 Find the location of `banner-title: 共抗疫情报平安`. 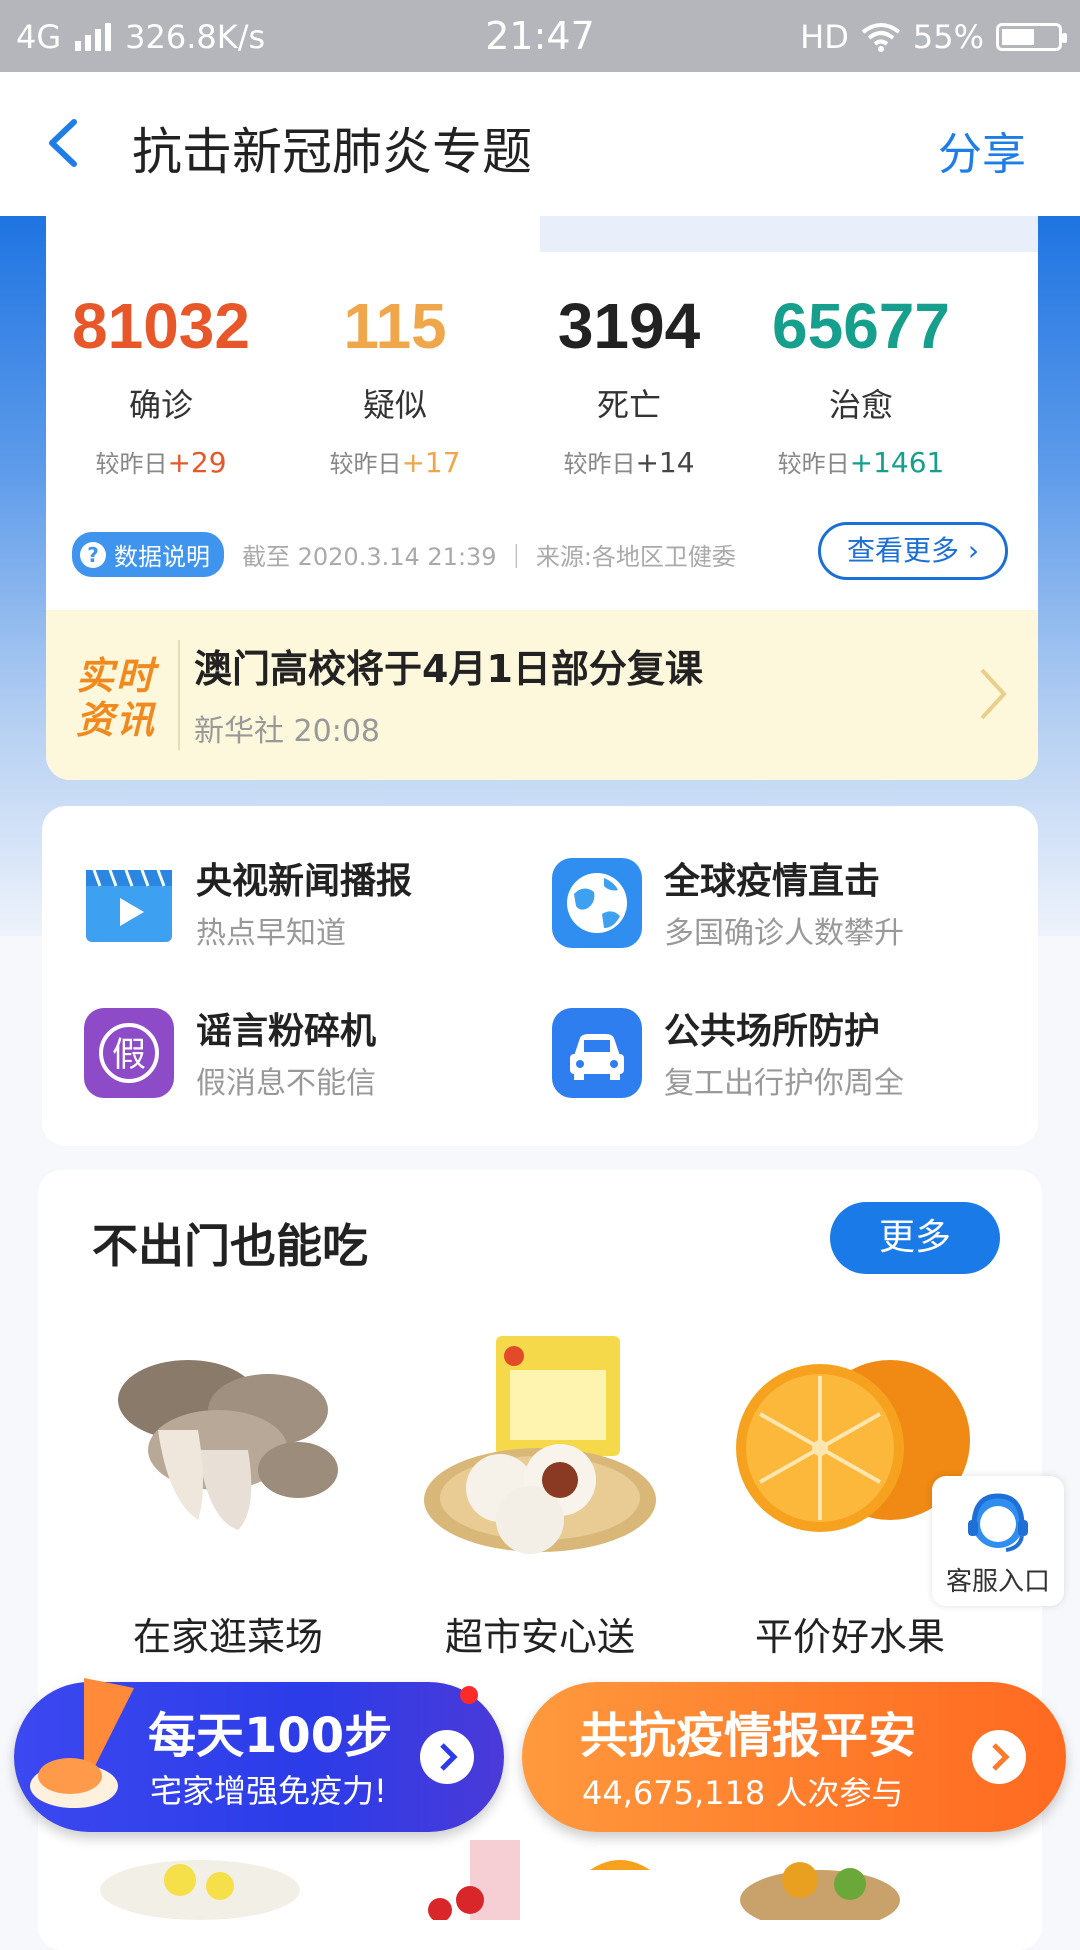

banner-title: 共抗疫情报平安 is located at coordinates (748, 1736).